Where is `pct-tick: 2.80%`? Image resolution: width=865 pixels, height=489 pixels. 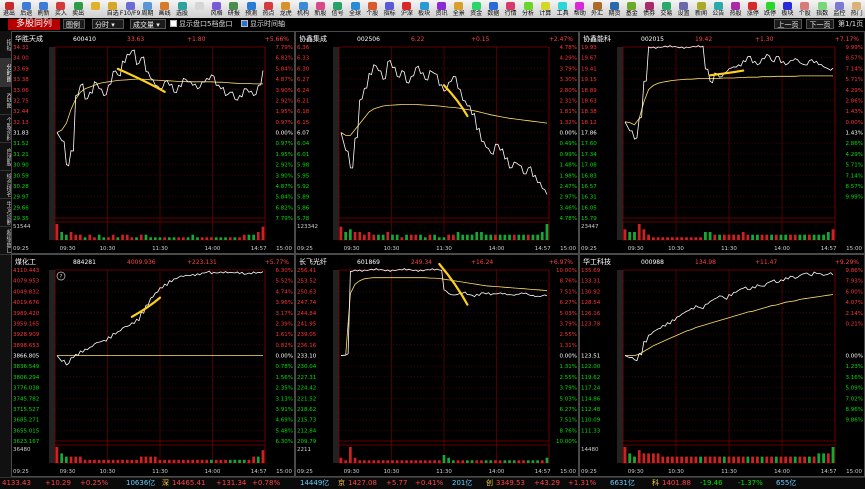
pct-tick: 2.80% is located at coordinates (568, 91).